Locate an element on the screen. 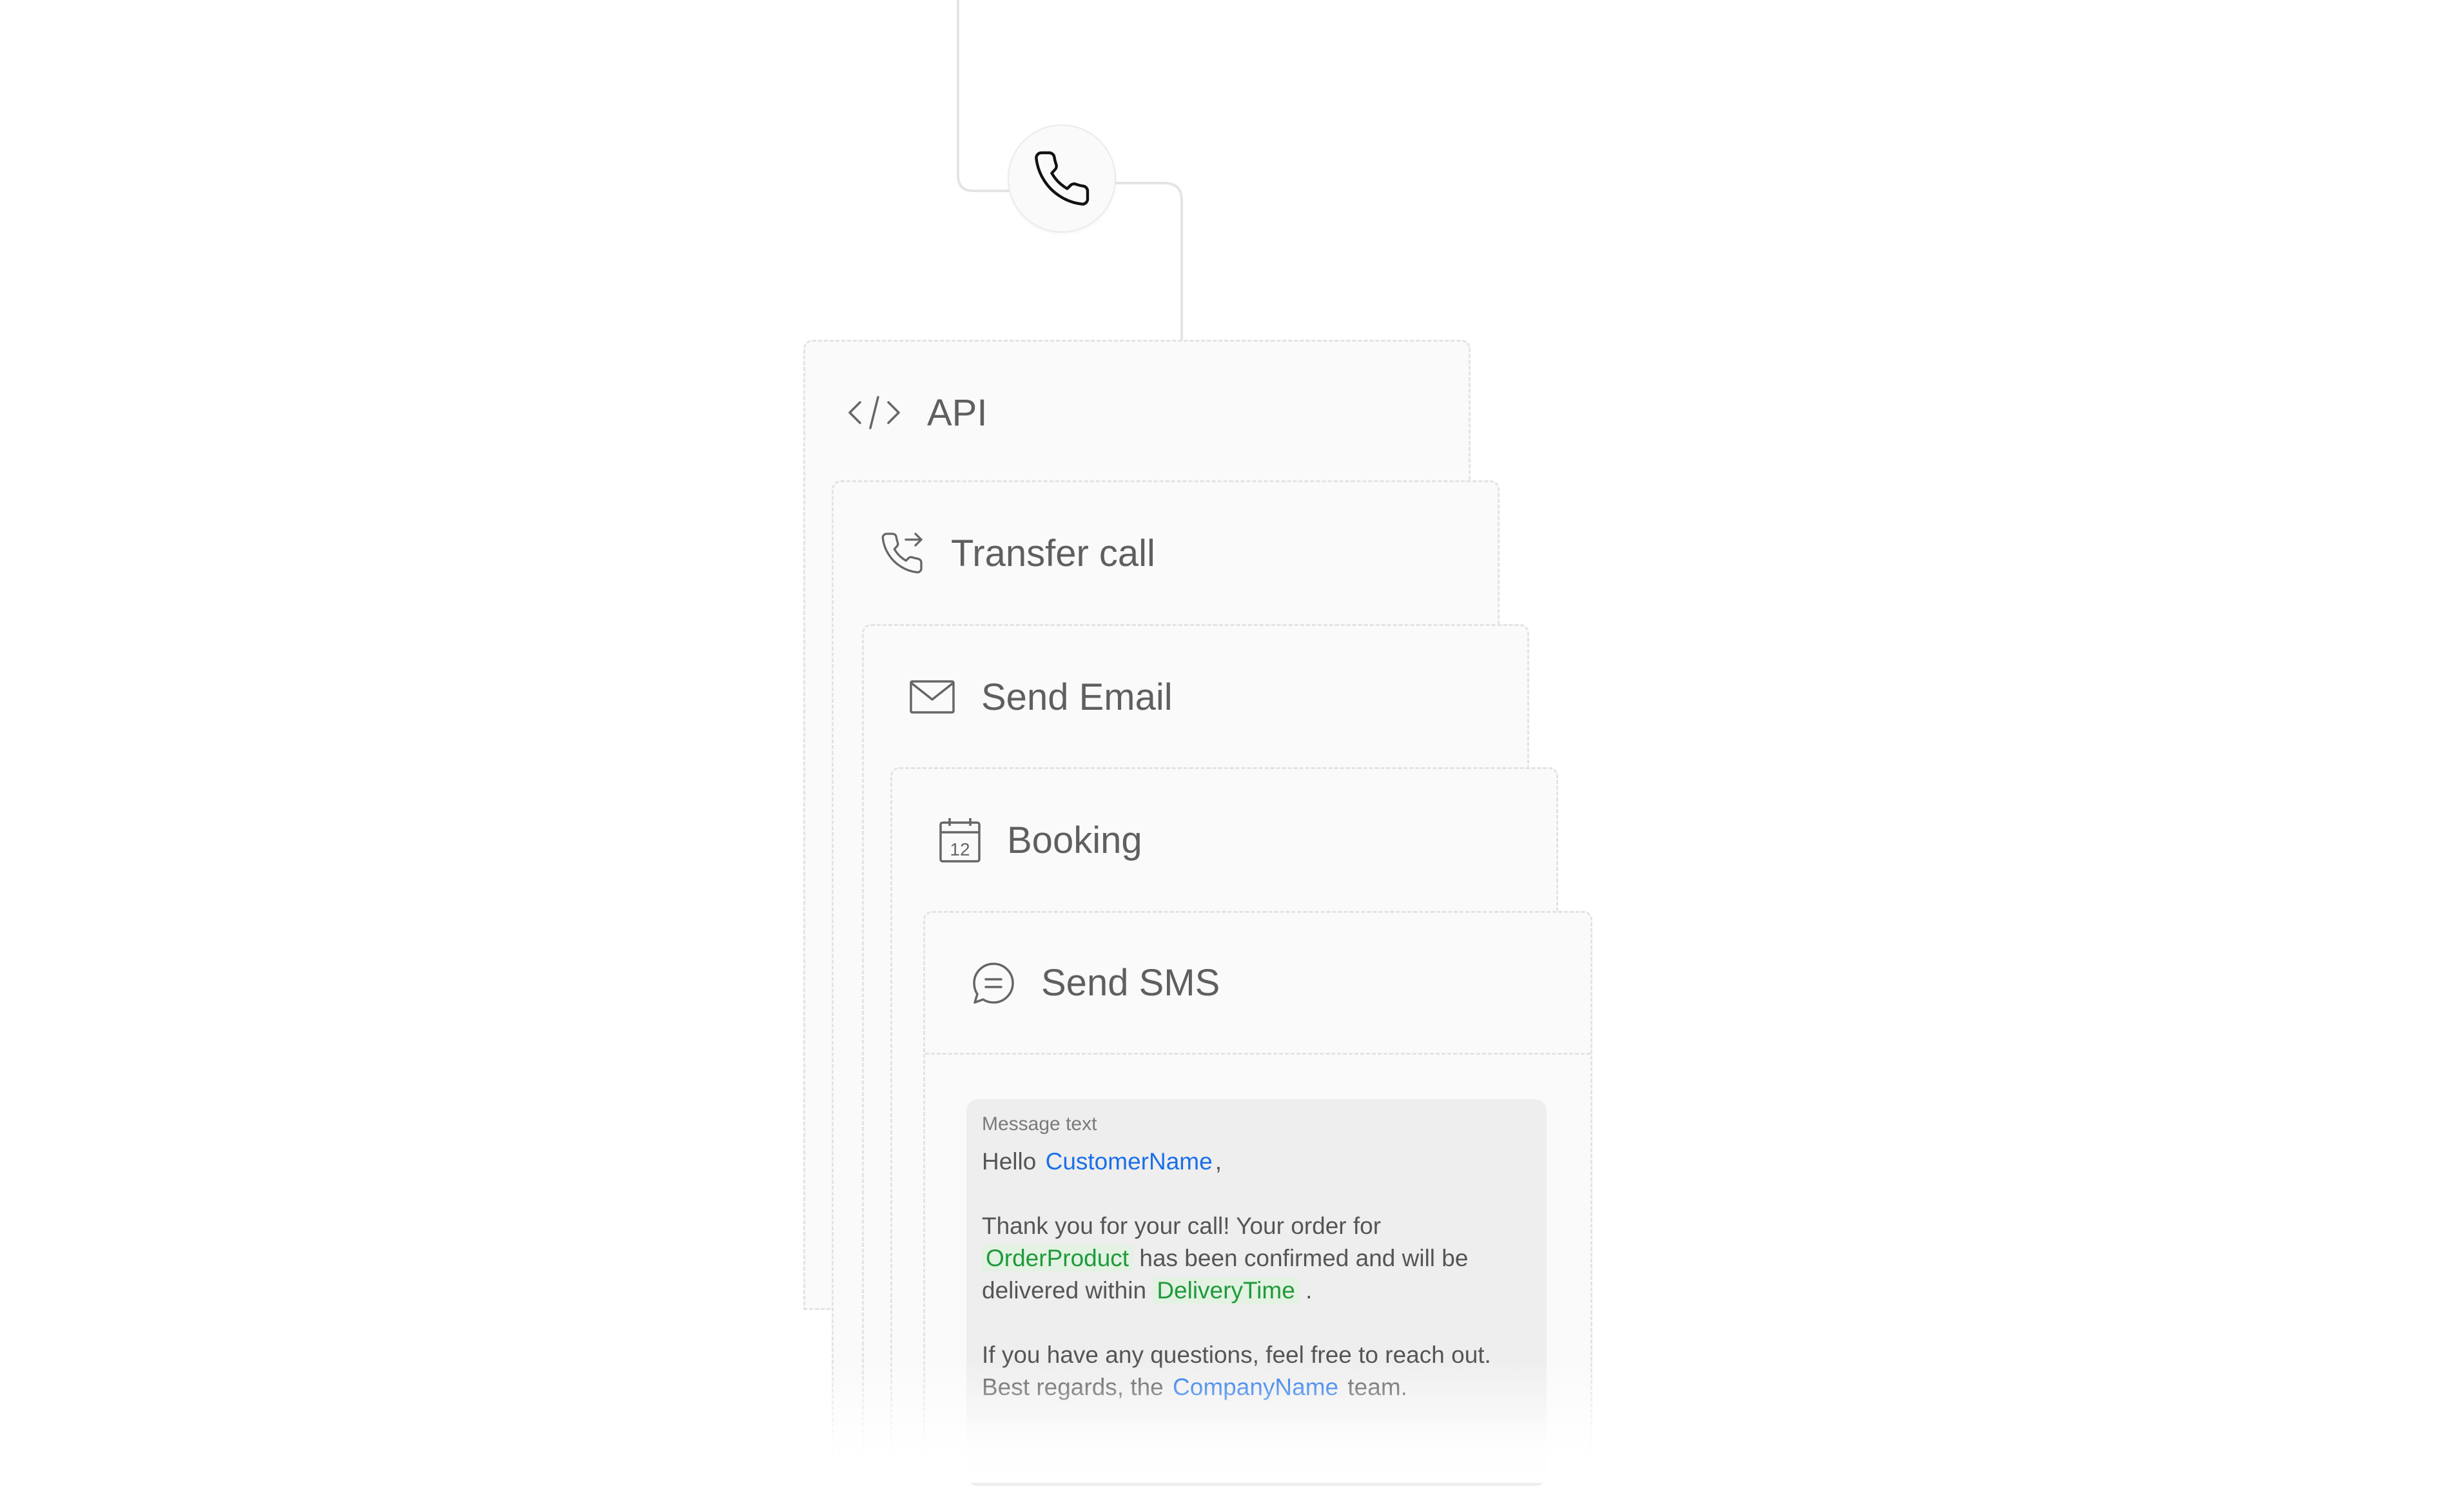 This screenshot has width=2464, height=1486. calendar-day-text: 12 is located at coordinates (960, 849).